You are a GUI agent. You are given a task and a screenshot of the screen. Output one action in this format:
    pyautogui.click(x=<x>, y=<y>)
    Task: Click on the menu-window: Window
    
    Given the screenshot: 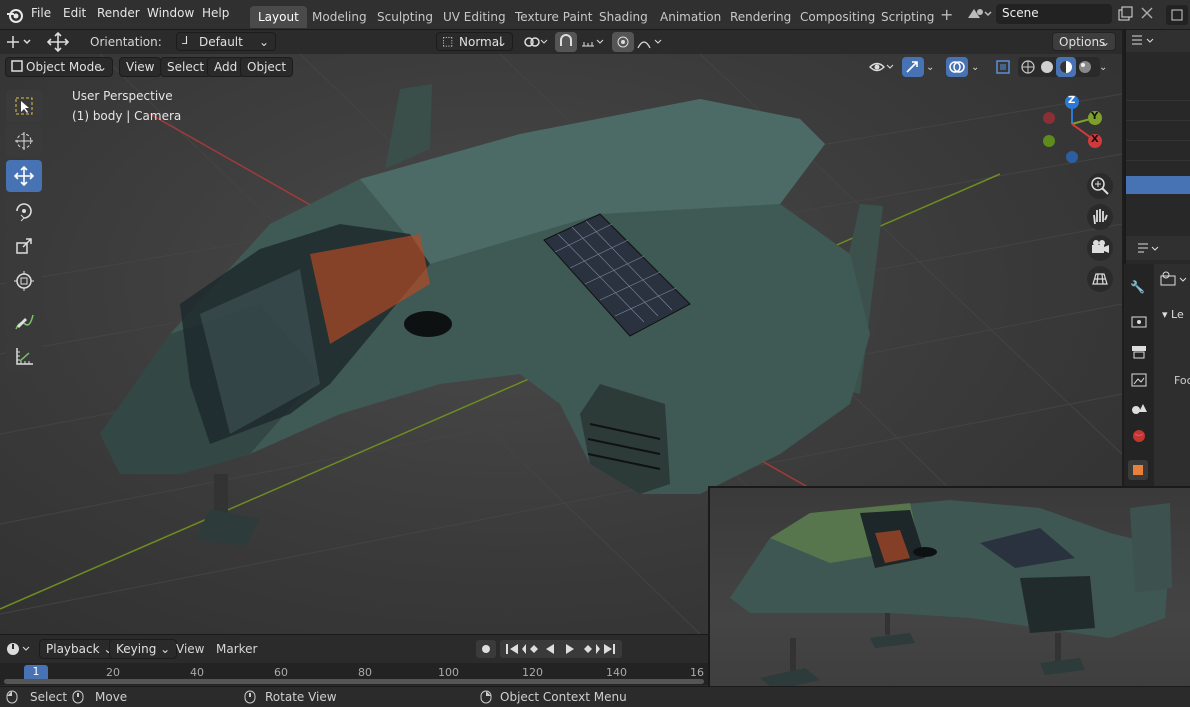 What is the action you would take?
    pyautogui.click(x=170, y=13)
    